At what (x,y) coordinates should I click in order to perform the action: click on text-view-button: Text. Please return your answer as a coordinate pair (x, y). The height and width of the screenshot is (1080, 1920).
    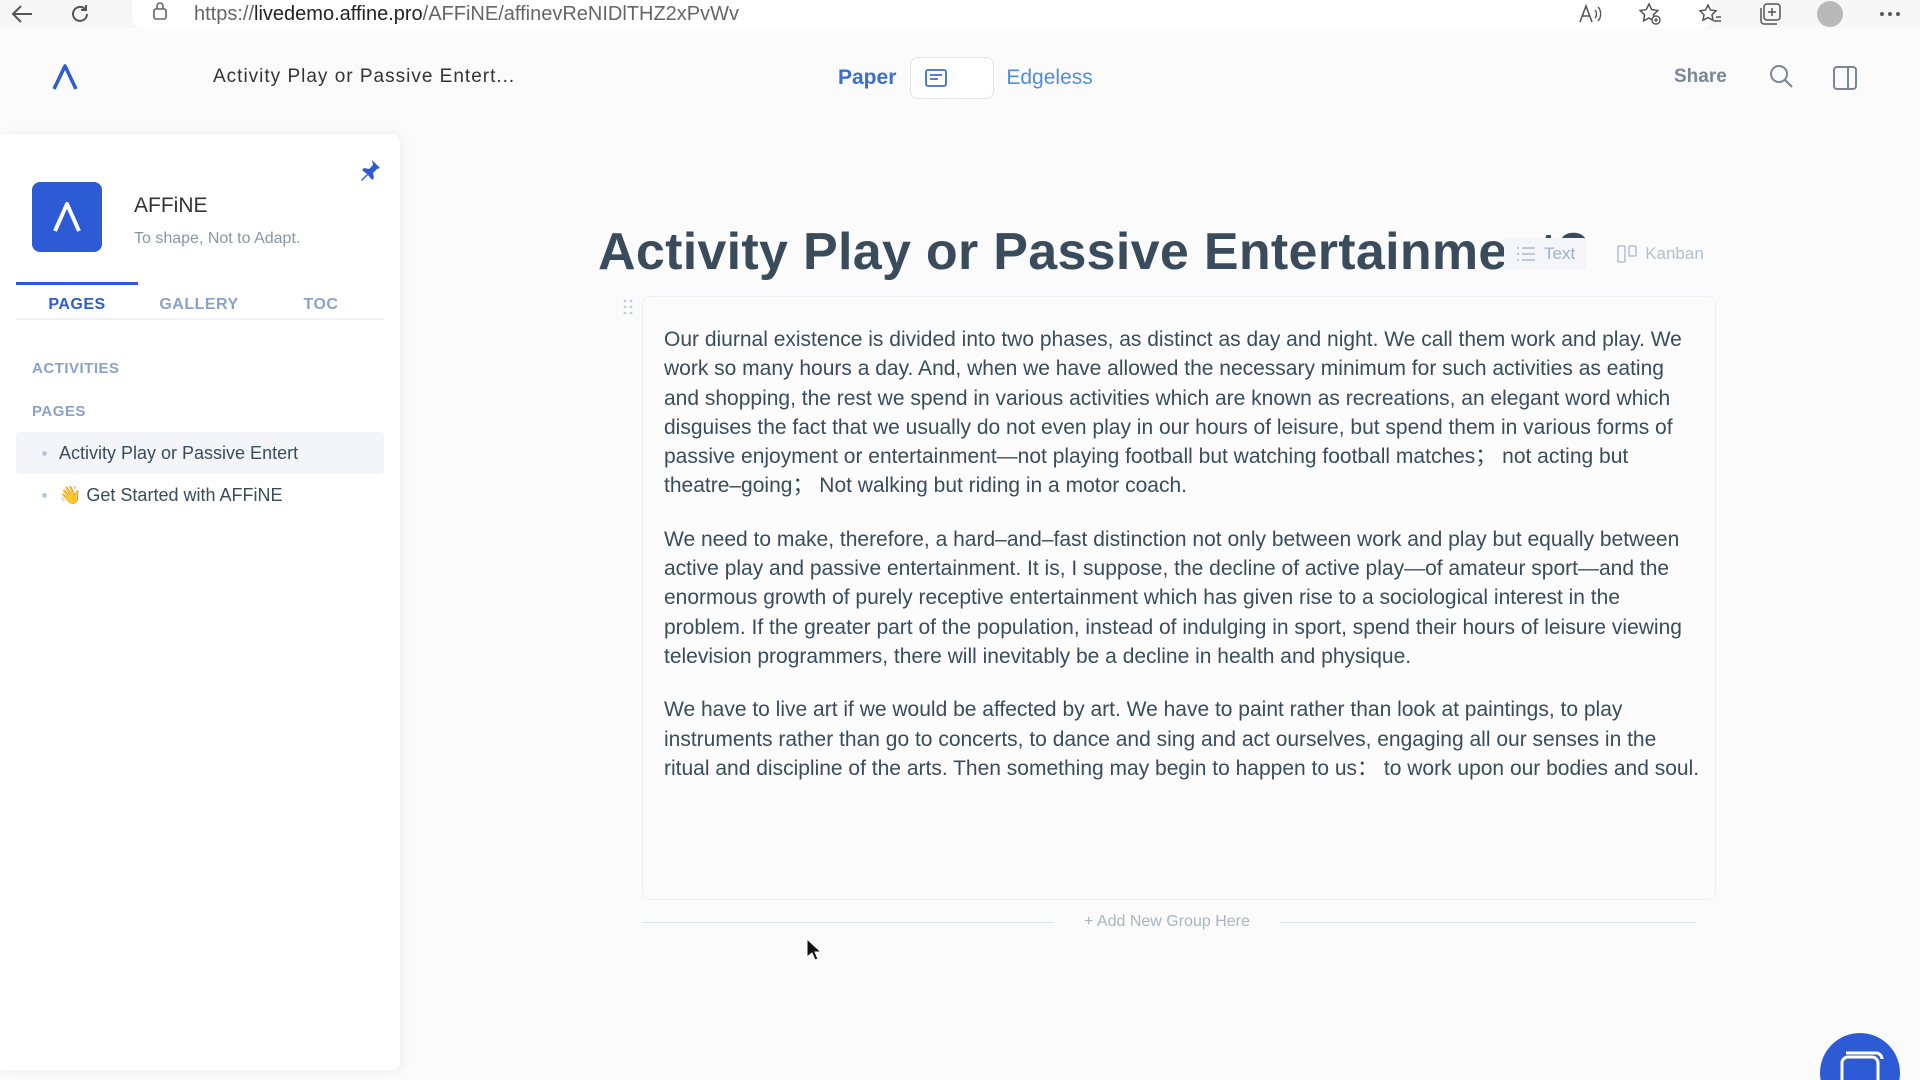
    Looking at the image, I should click on (1546, 254).